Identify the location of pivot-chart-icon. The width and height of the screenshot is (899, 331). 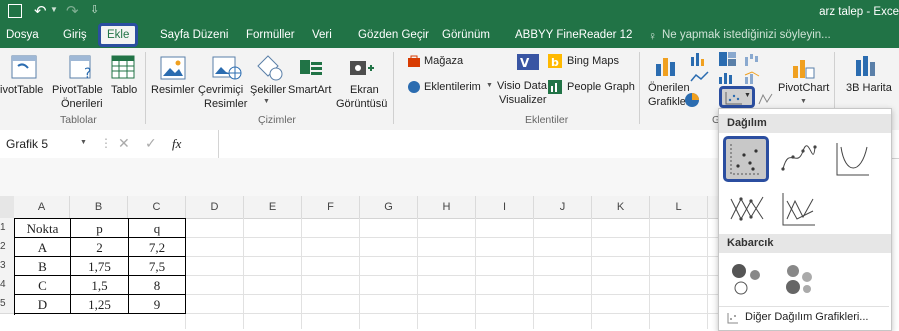
(803, 67).